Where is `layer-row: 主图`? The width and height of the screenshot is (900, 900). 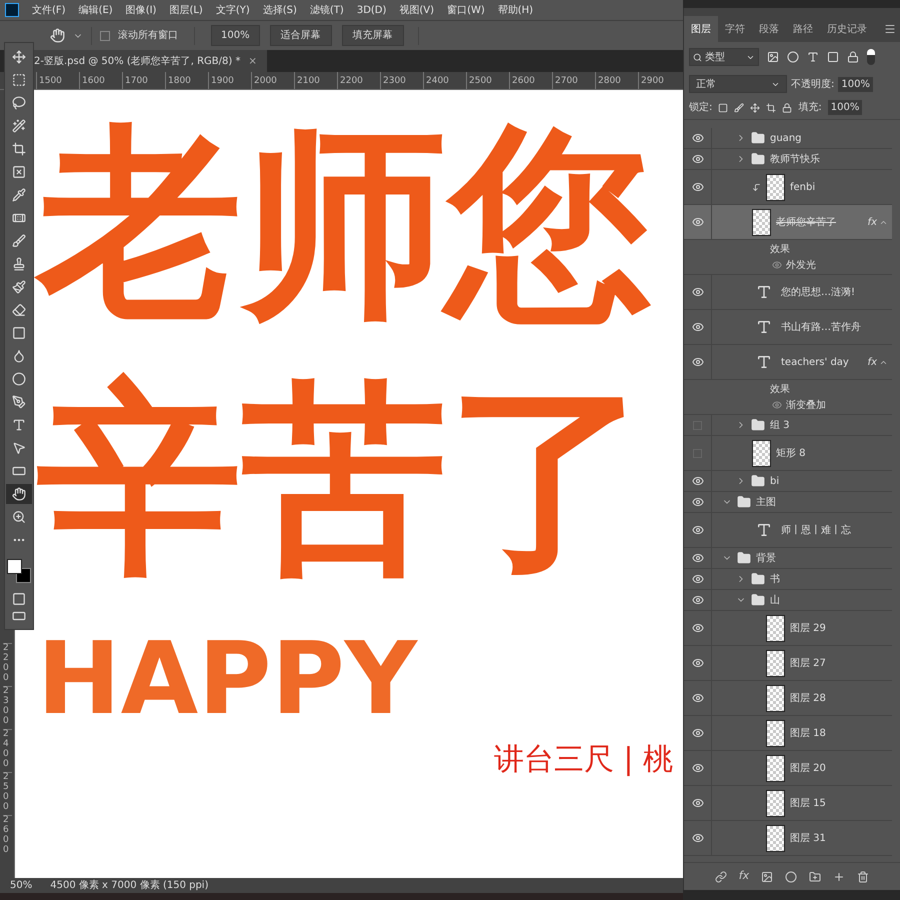 layer-row: 主图 is located at coordinates (788, 502).